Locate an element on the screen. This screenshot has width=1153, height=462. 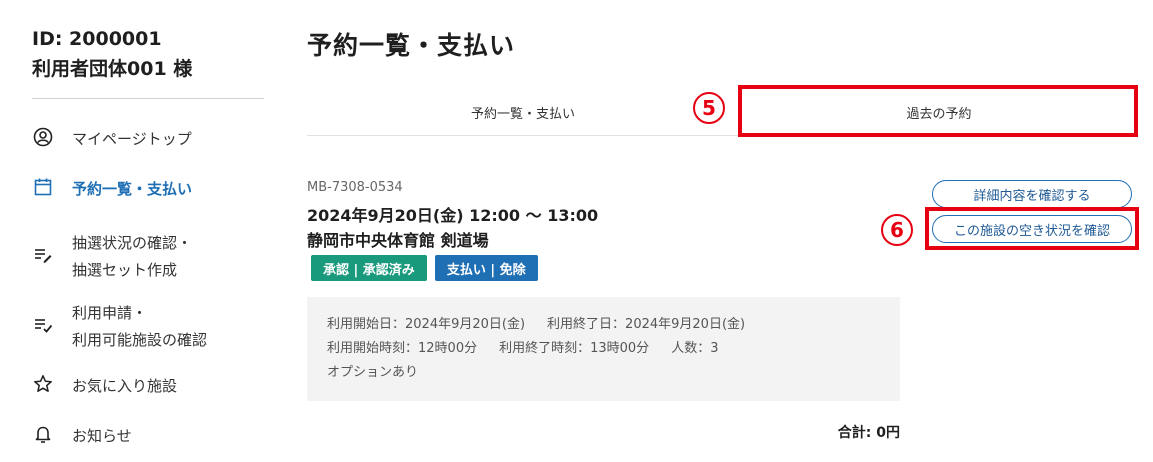
status-badge-approval: 承認 | 承認済み is located at coordinates (369, 268).